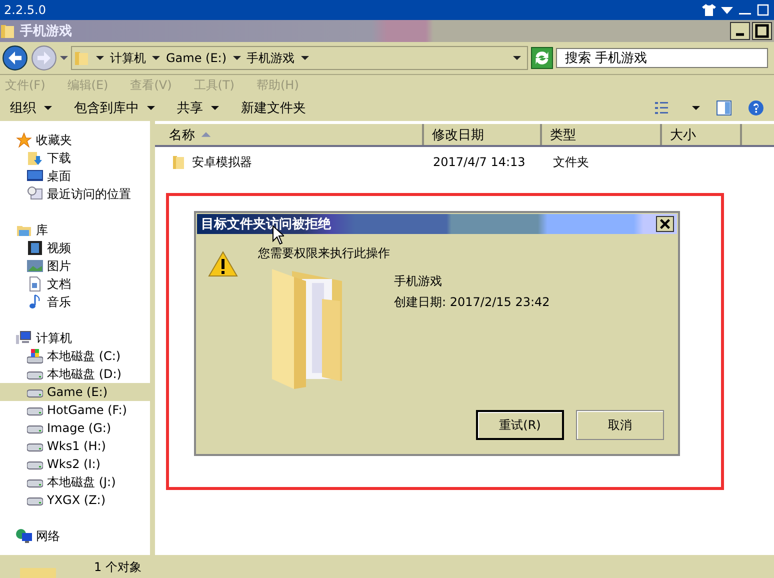 Image resolution: width=774 pixels, height=578 pixels. I want to click on sidebar-item: 图片, so click(75, 266).